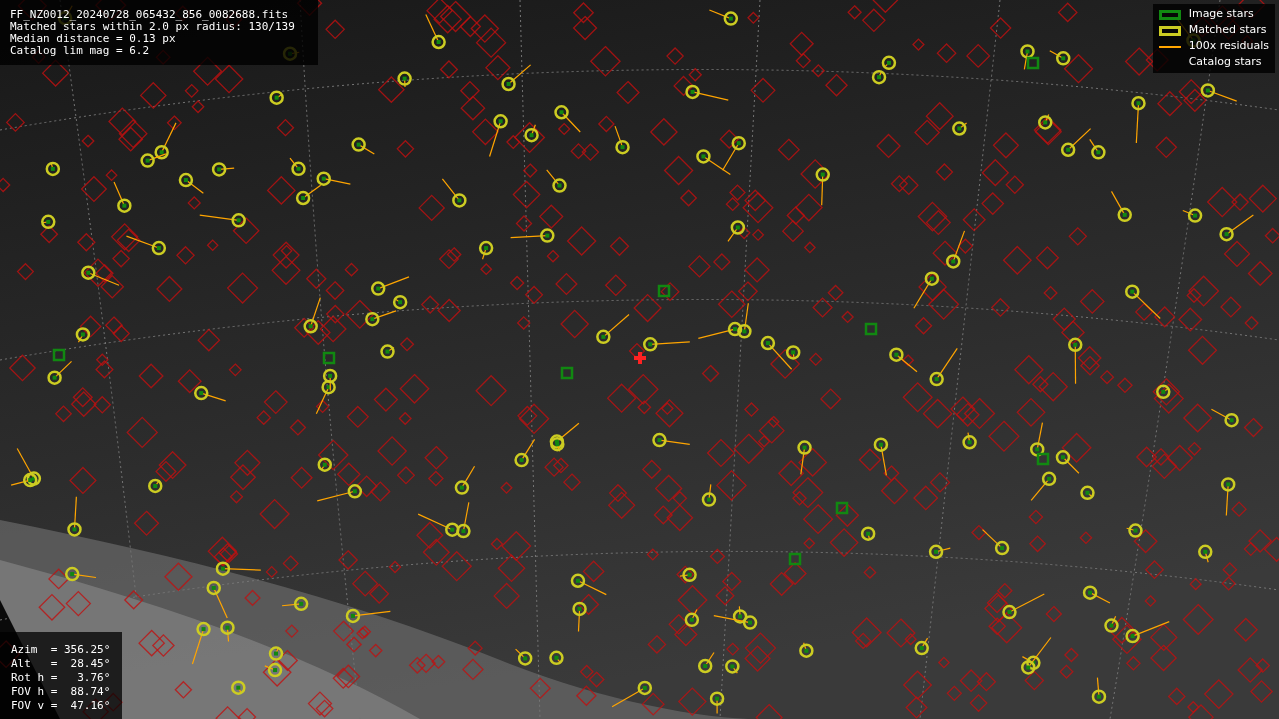 The height and width of the screenshot is (719, 1279). I want to click on pointing-text: FOV v = 47.16°, so click(61, 706).